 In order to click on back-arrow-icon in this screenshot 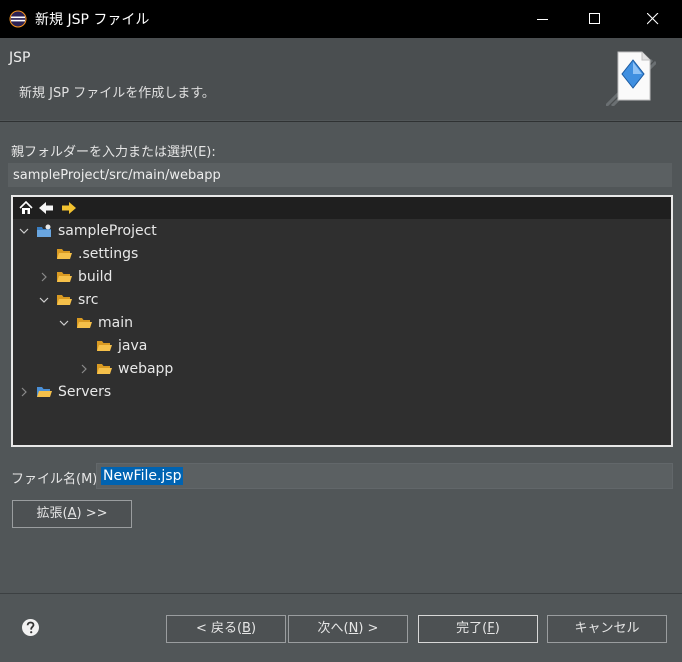, I will do `click(46, 208)`.